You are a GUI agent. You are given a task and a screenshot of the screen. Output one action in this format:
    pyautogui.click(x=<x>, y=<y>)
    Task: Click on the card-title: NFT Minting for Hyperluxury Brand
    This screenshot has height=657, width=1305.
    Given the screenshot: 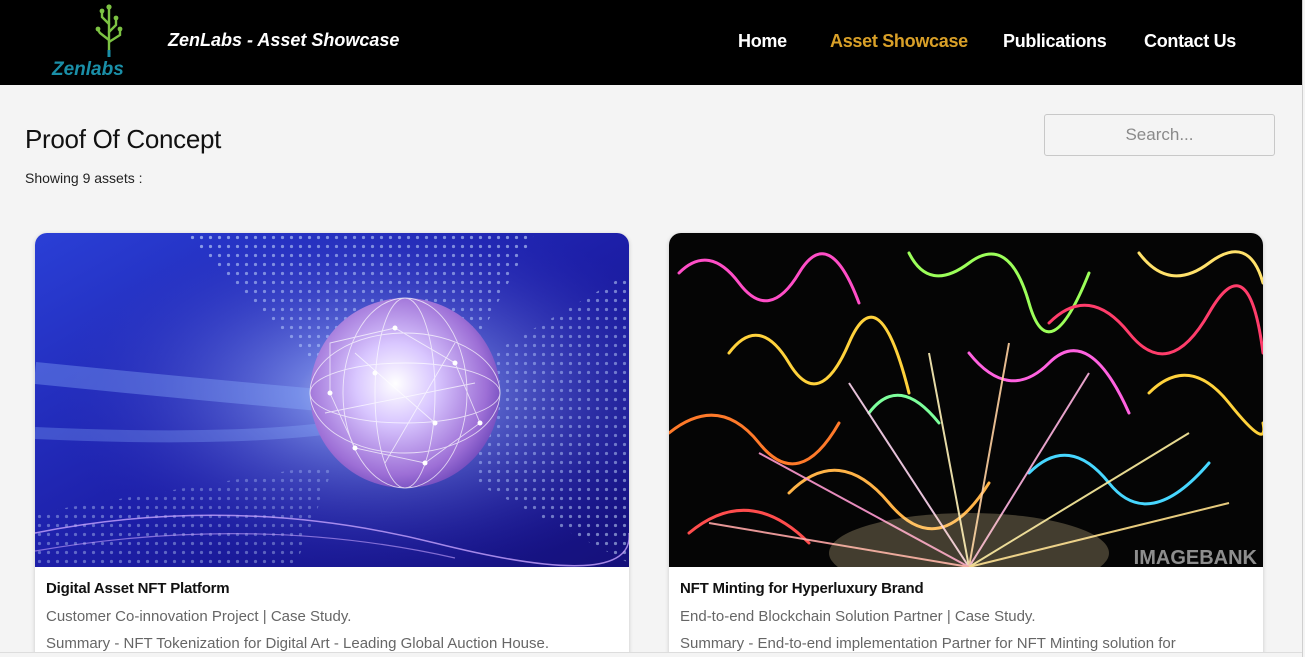 What is the action you would take?
    pyautogui.click(x=802, y=588)
    